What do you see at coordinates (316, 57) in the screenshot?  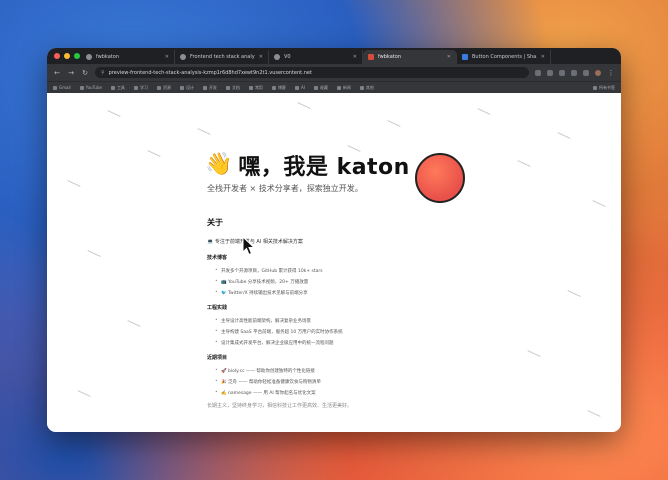 I see `tab-v0: V0 ✕` at bounding box center [316, 57].